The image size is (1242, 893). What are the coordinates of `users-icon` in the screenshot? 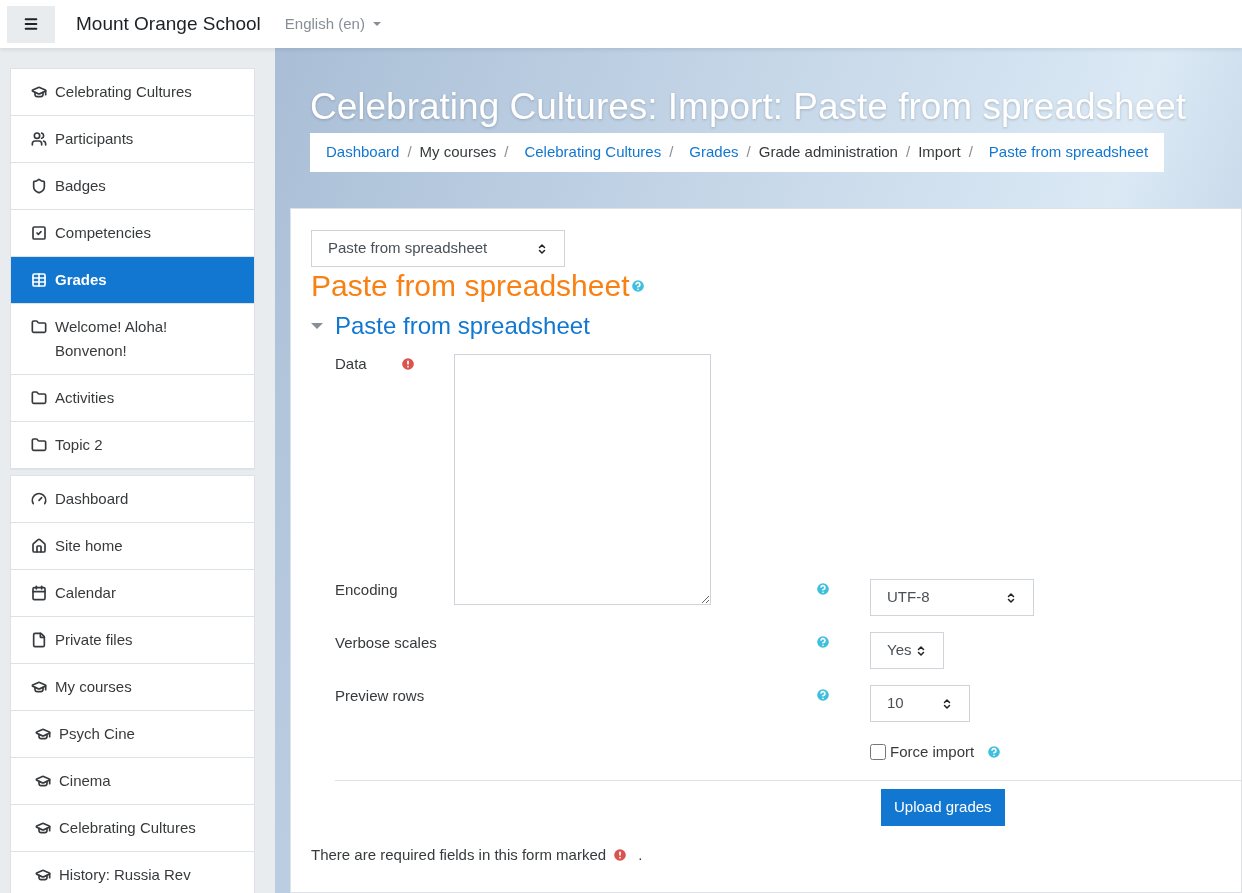 It's located at (39, 139).